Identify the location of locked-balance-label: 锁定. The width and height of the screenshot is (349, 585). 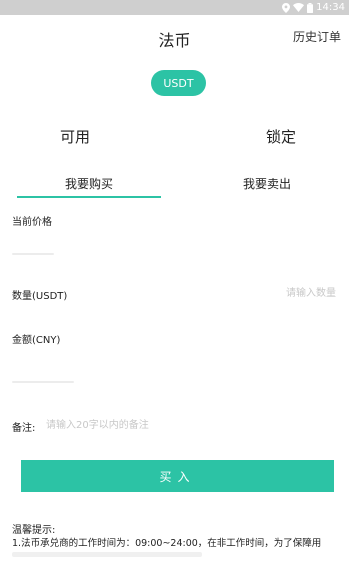
(281, 137).